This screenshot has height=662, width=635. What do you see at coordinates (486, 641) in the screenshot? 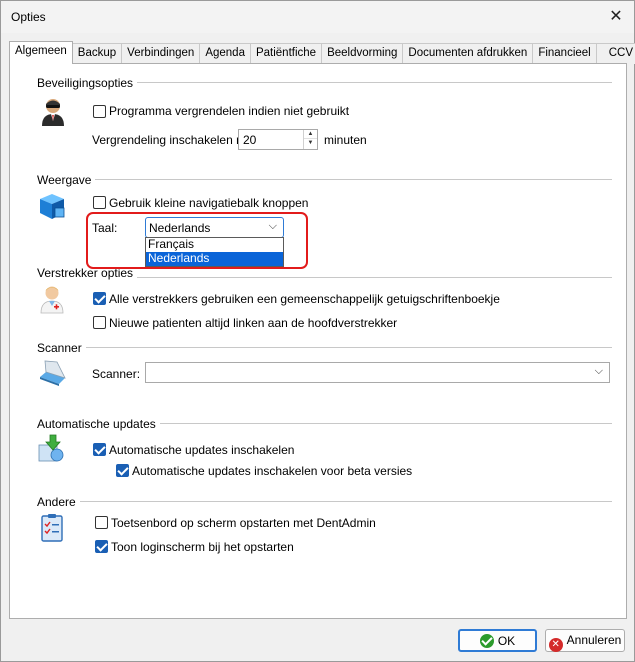
I see `ok-check-icon` at bounding box center [486, 641].